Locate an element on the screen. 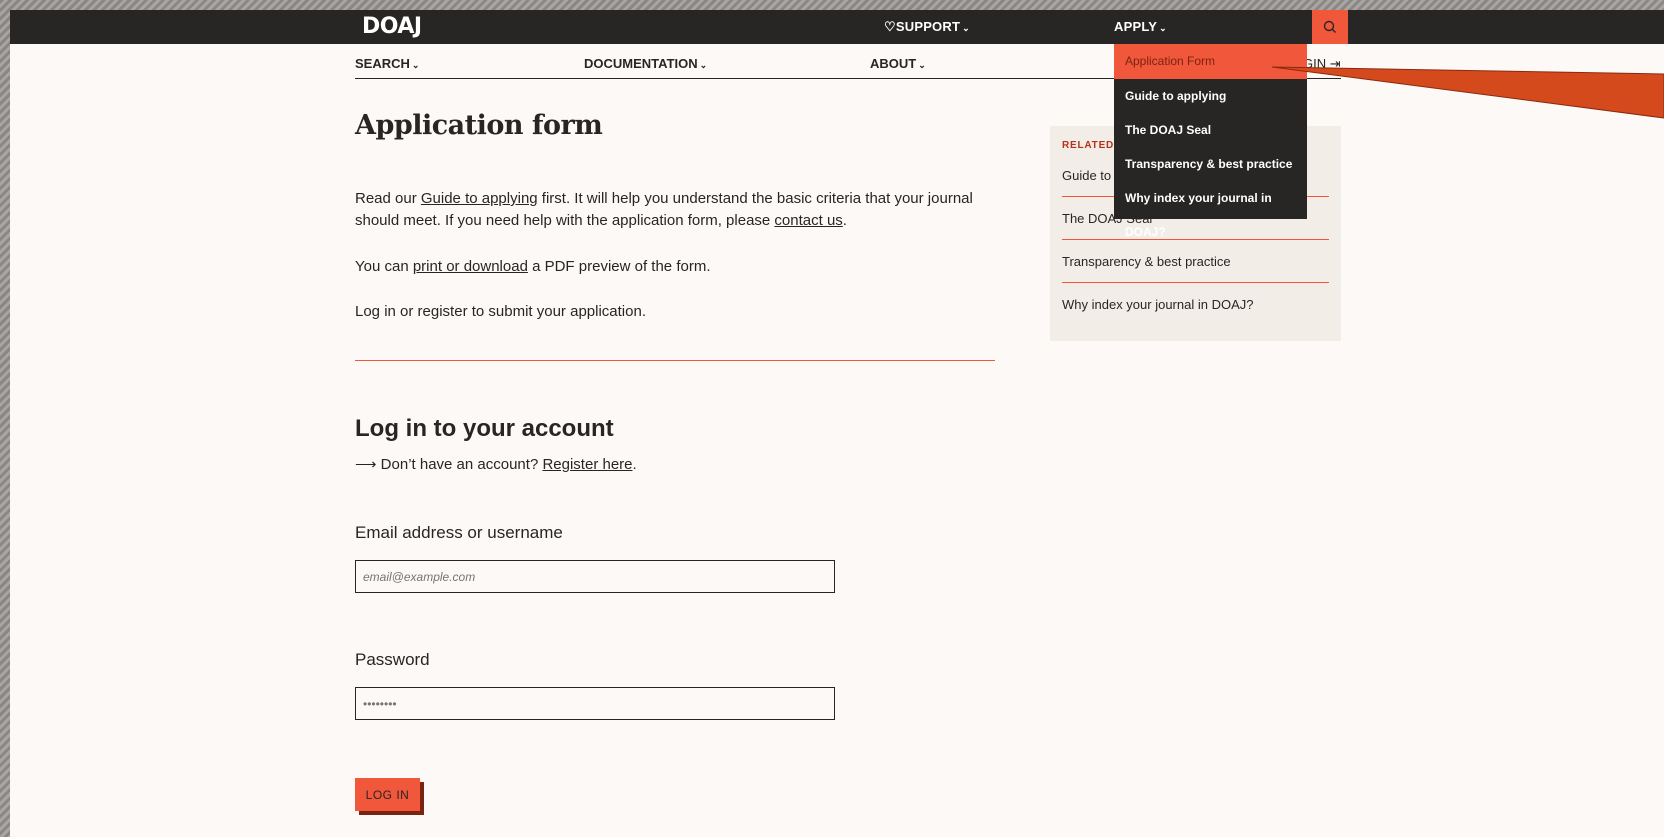 The height and width of the screenshot is (837, 1664). password-label: Password is located at coordinates (392, 659).